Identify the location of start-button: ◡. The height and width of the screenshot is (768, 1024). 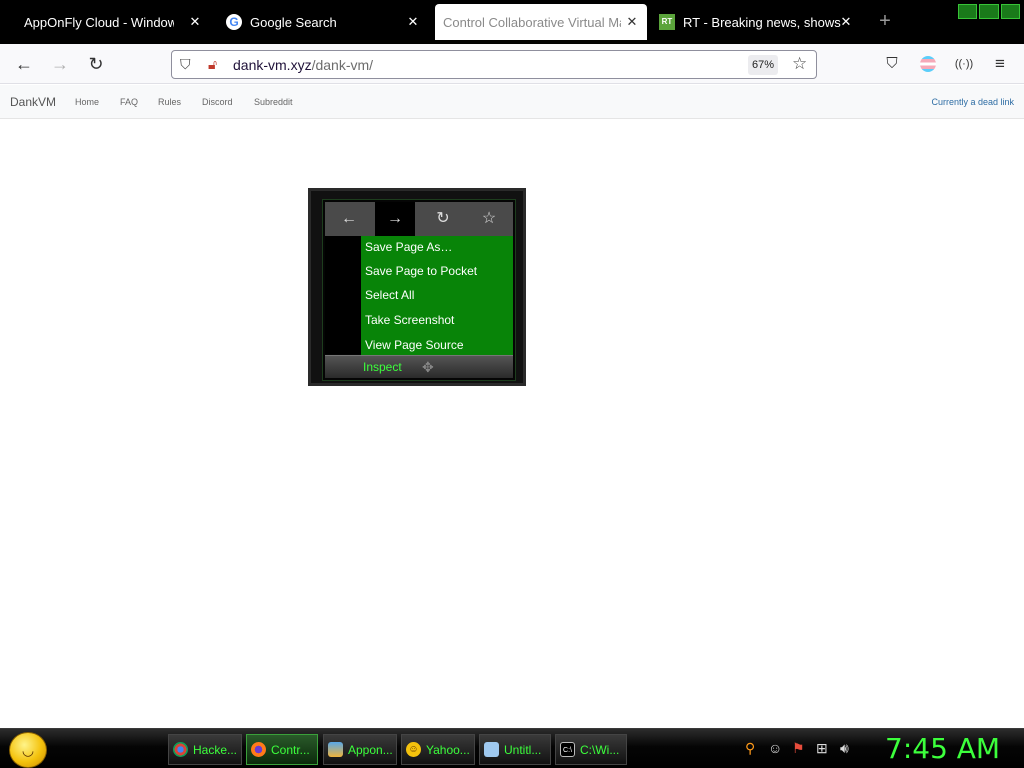
(28, 750).